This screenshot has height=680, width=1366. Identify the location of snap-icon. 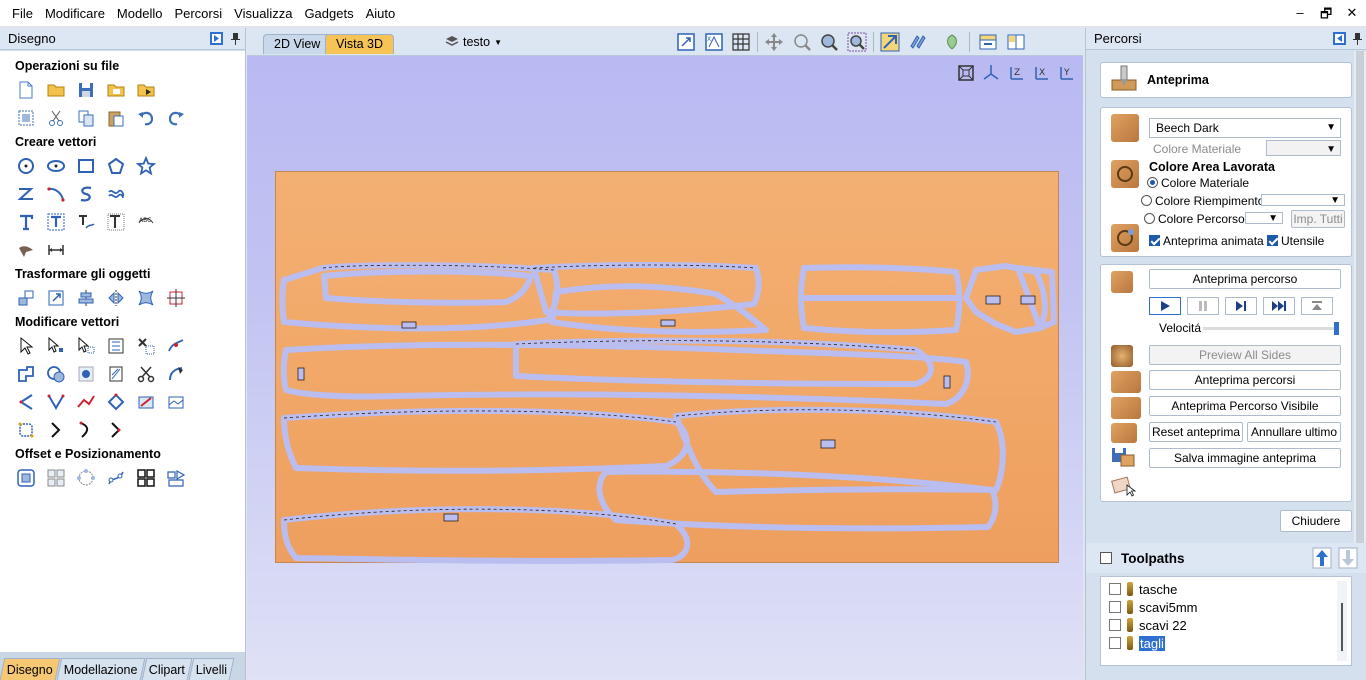
(890, 42).